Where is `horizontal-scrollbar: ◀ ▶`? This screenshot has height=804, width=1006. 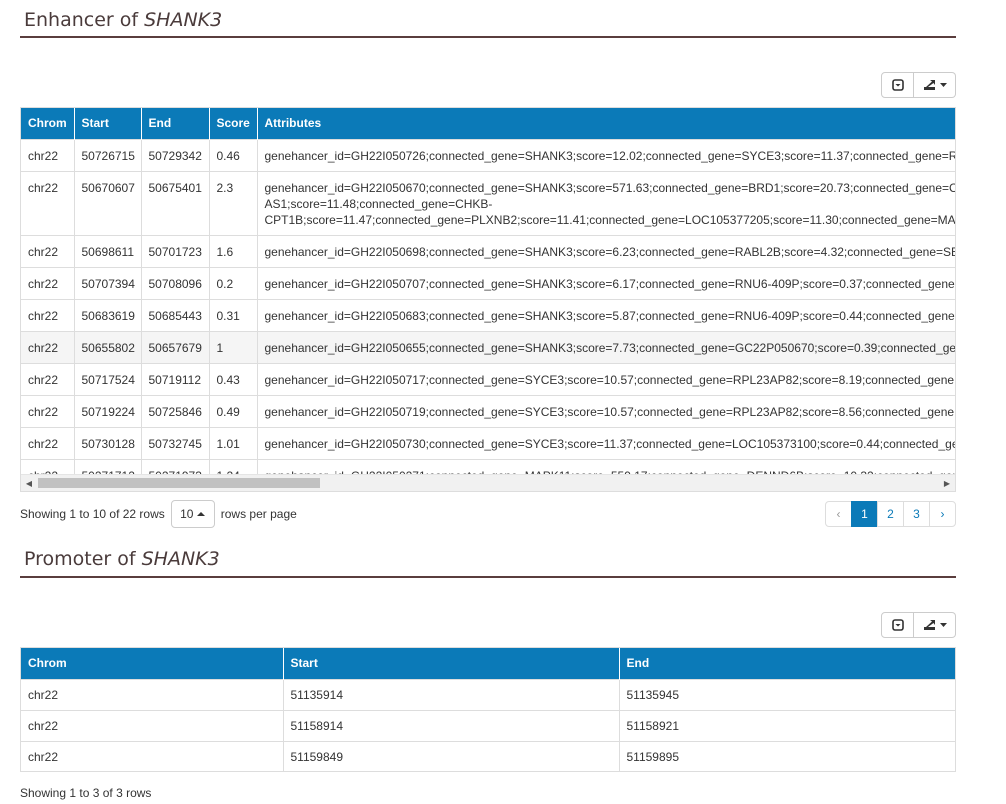
horizontal-scrollbar: ◀ ▶ is located at coordinates (488, 482).